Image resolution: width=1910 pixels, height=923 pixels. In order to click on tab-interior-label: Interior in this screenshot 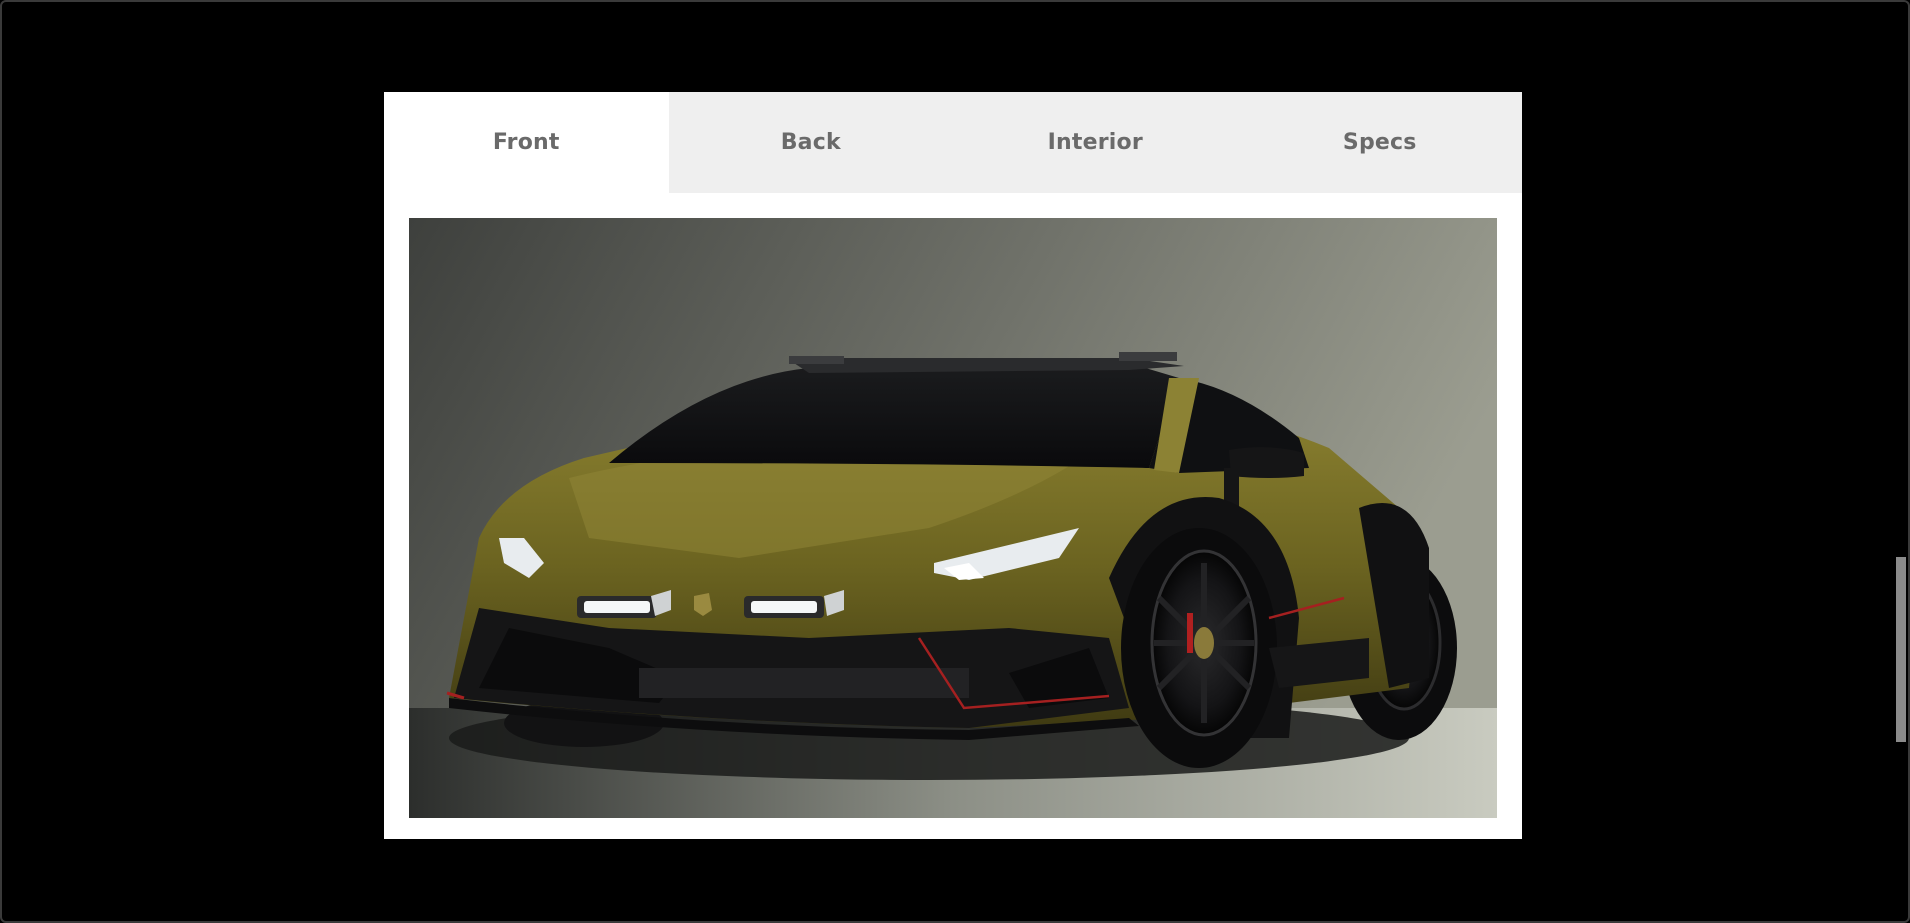, I will do `click(1095, 142)`.